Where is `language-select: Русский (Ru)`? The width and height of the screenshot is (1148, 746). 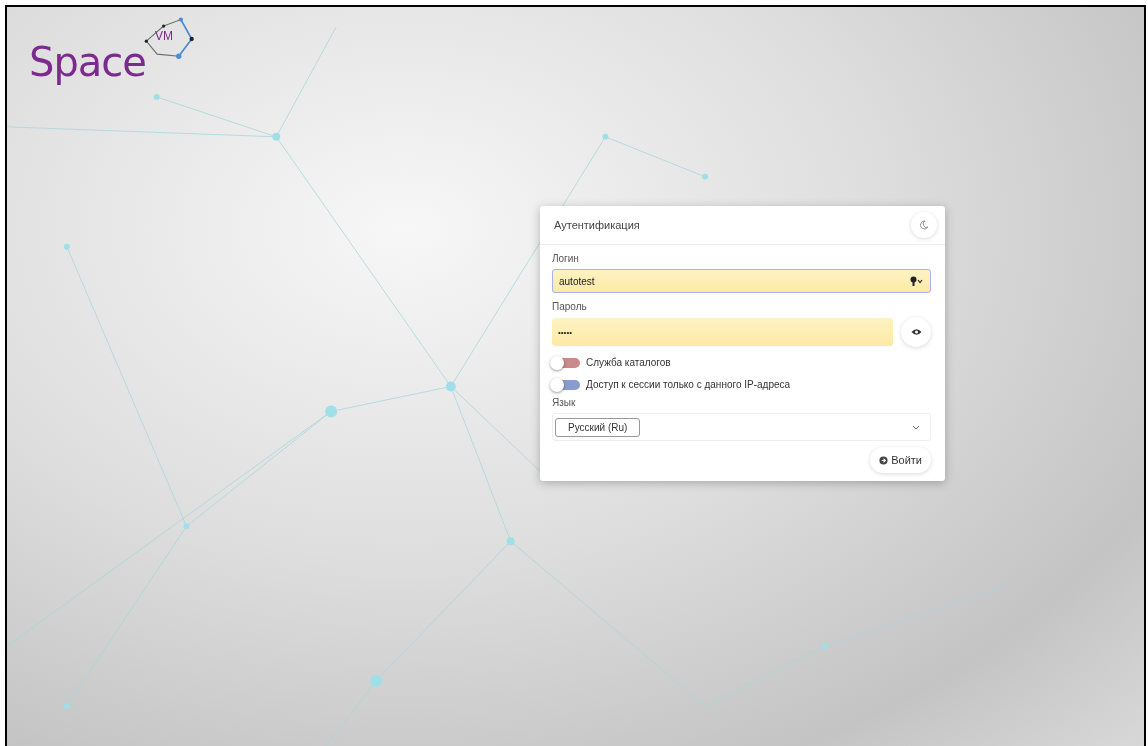
language-select: Русский (Ru) is located at coordinates (741, 427).